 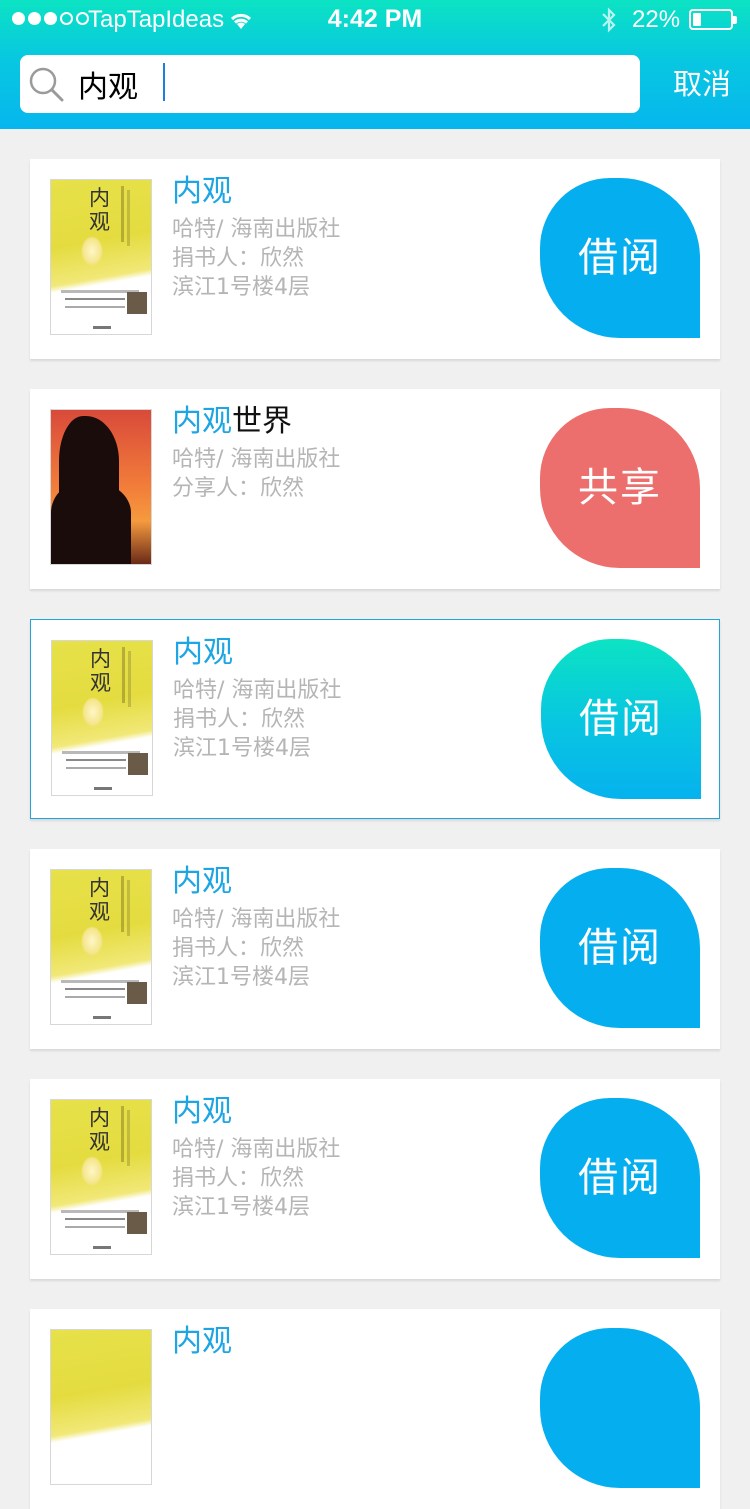 I want to click on search-bar, so click(x=330, y=84).